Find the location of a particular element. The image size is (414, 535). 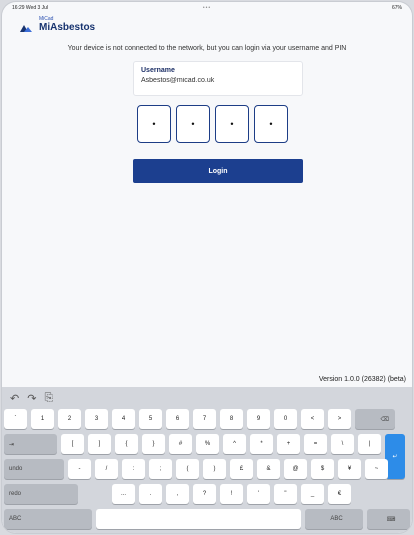

key-underscore: _ is located at coordinates (312, 494).